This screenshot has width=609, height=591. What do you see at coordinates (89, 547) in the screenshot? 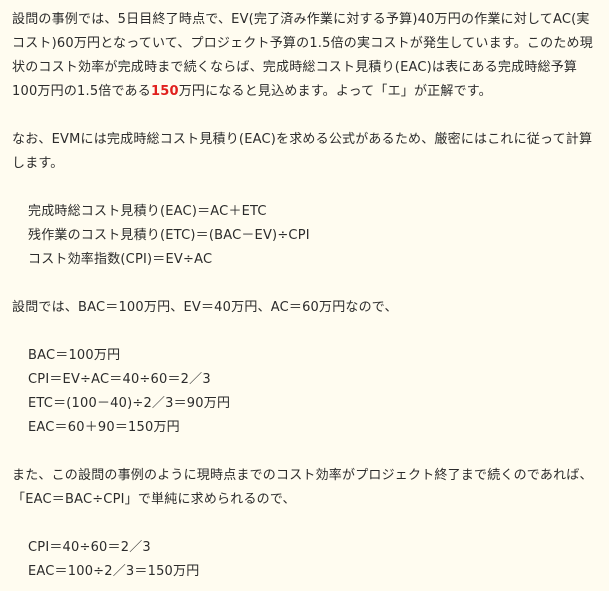
I see `calc2-cpi: CPI＝40÷60＝2／3` at bounding box center [89, 547].